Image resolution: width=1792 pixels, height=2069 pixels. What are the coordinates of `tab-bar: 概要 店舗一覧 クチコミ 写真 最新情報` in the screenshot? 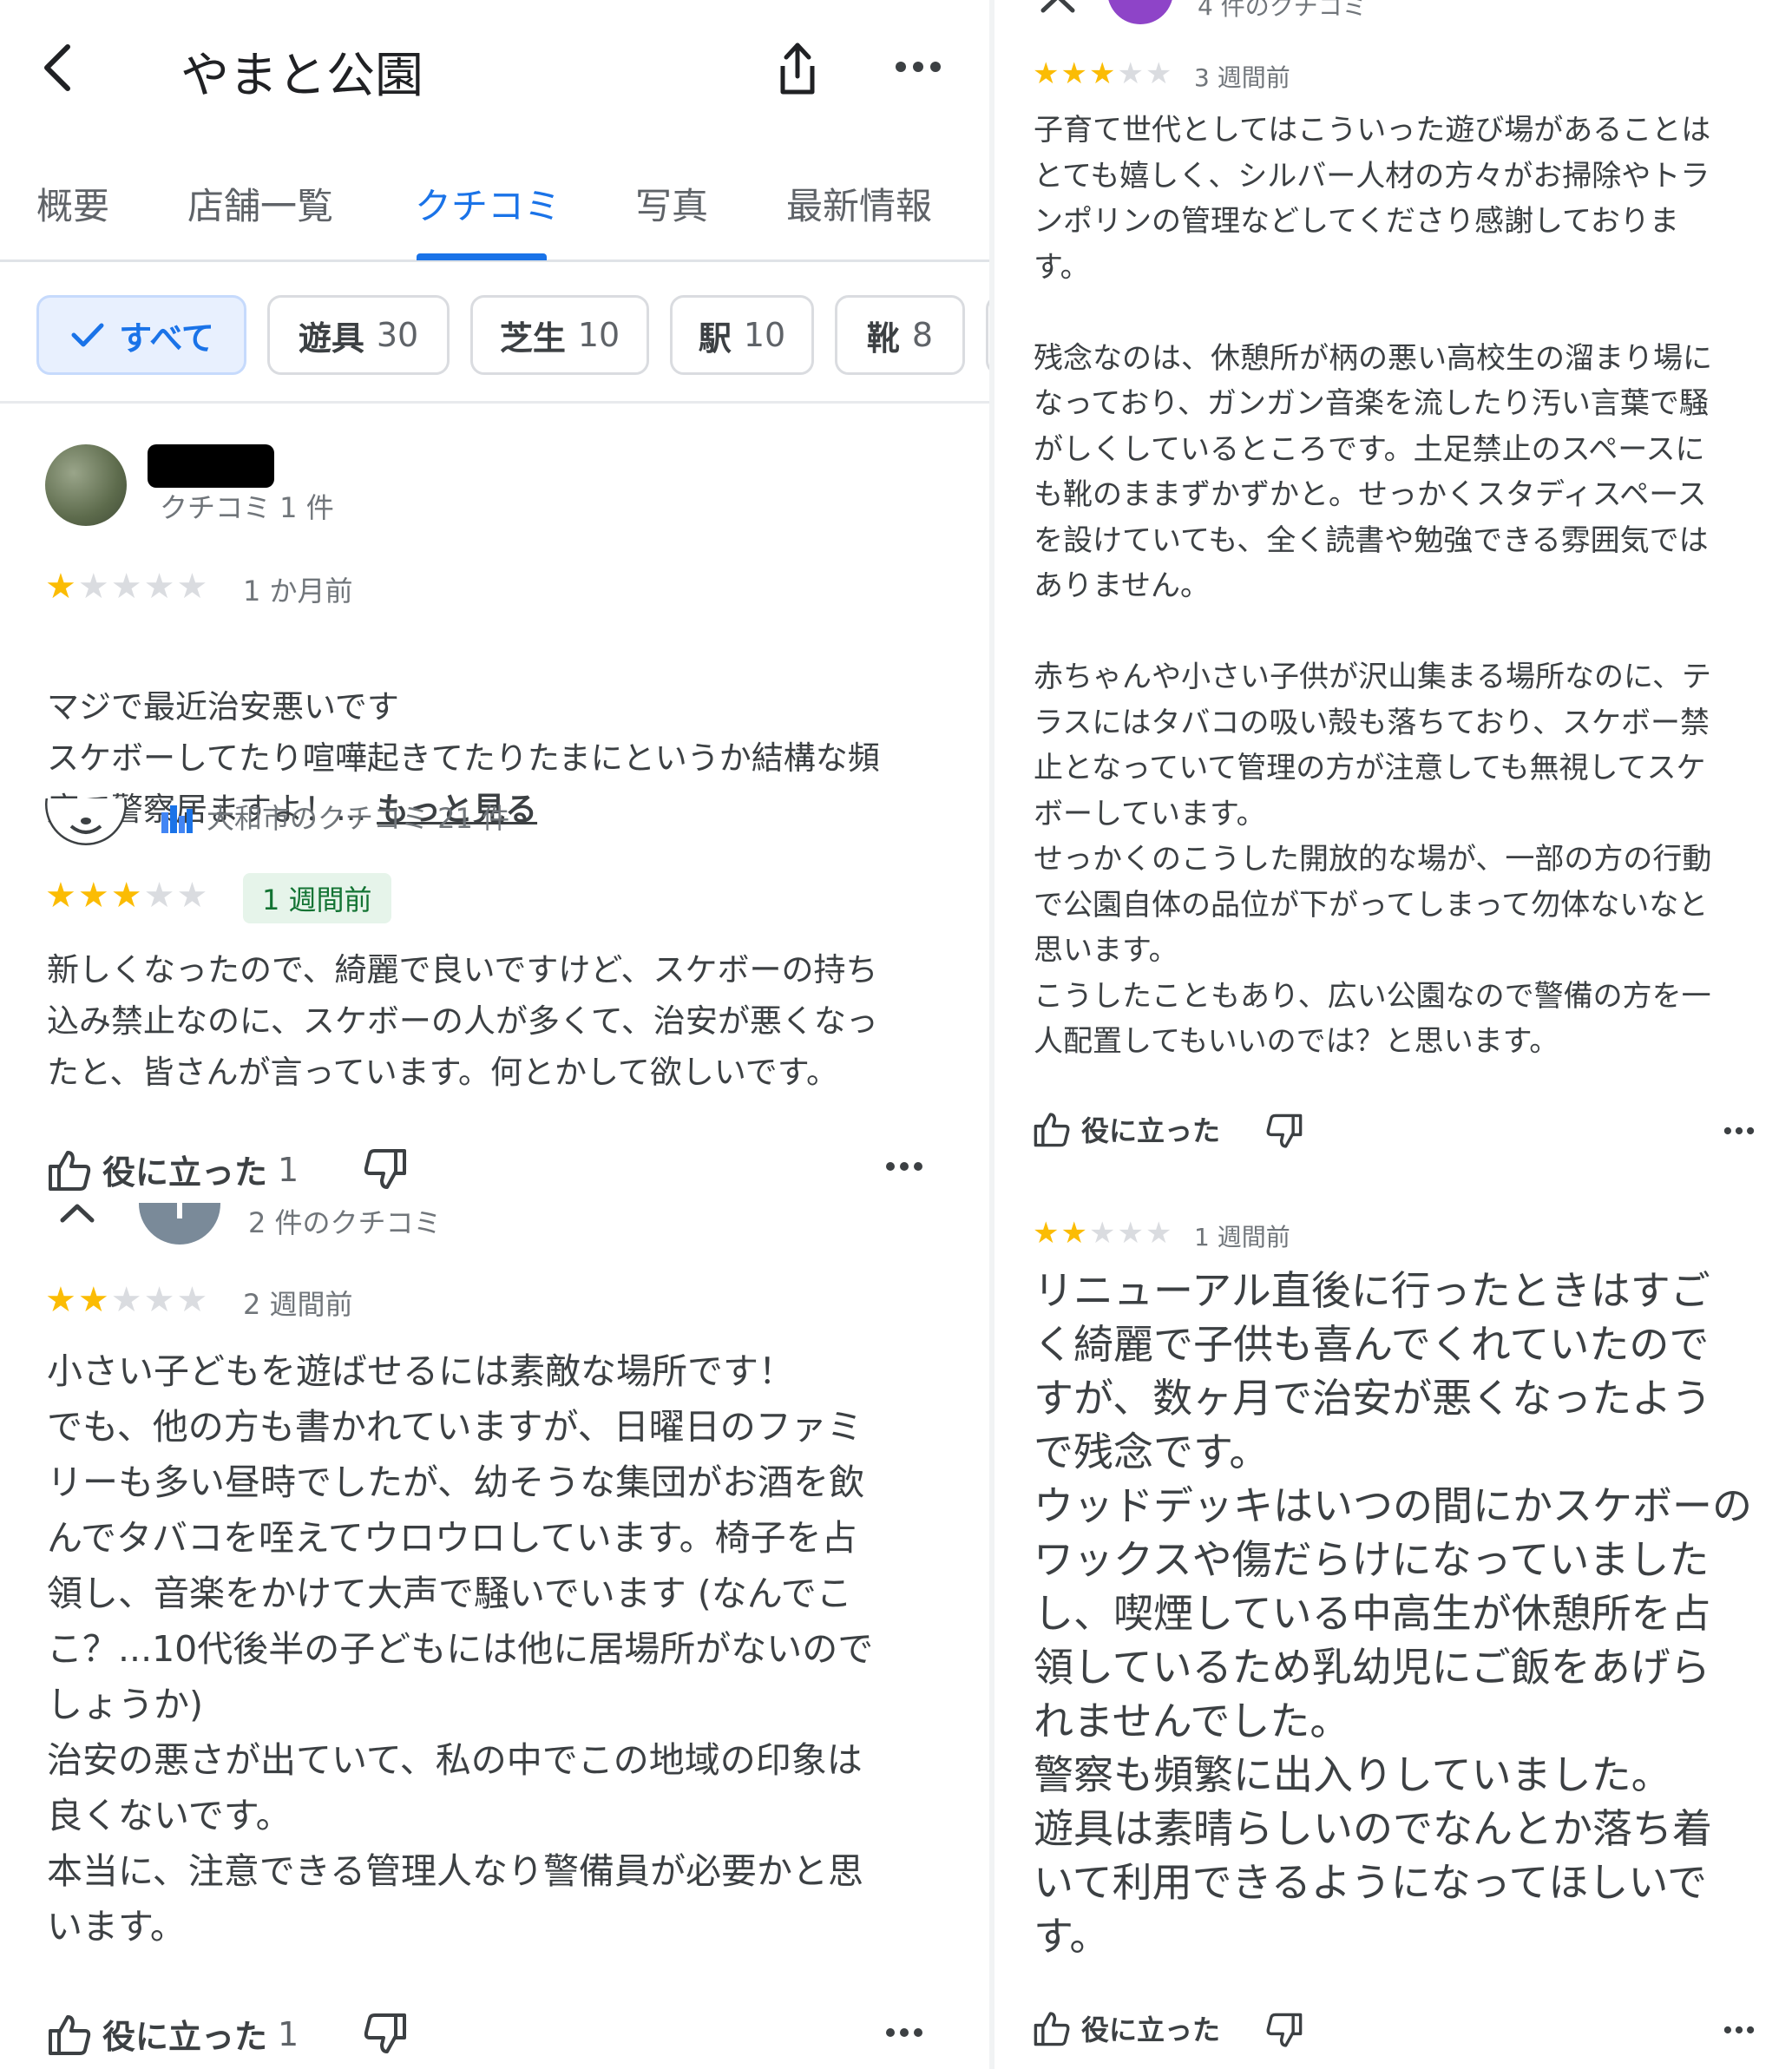 It's located at (494, 213).